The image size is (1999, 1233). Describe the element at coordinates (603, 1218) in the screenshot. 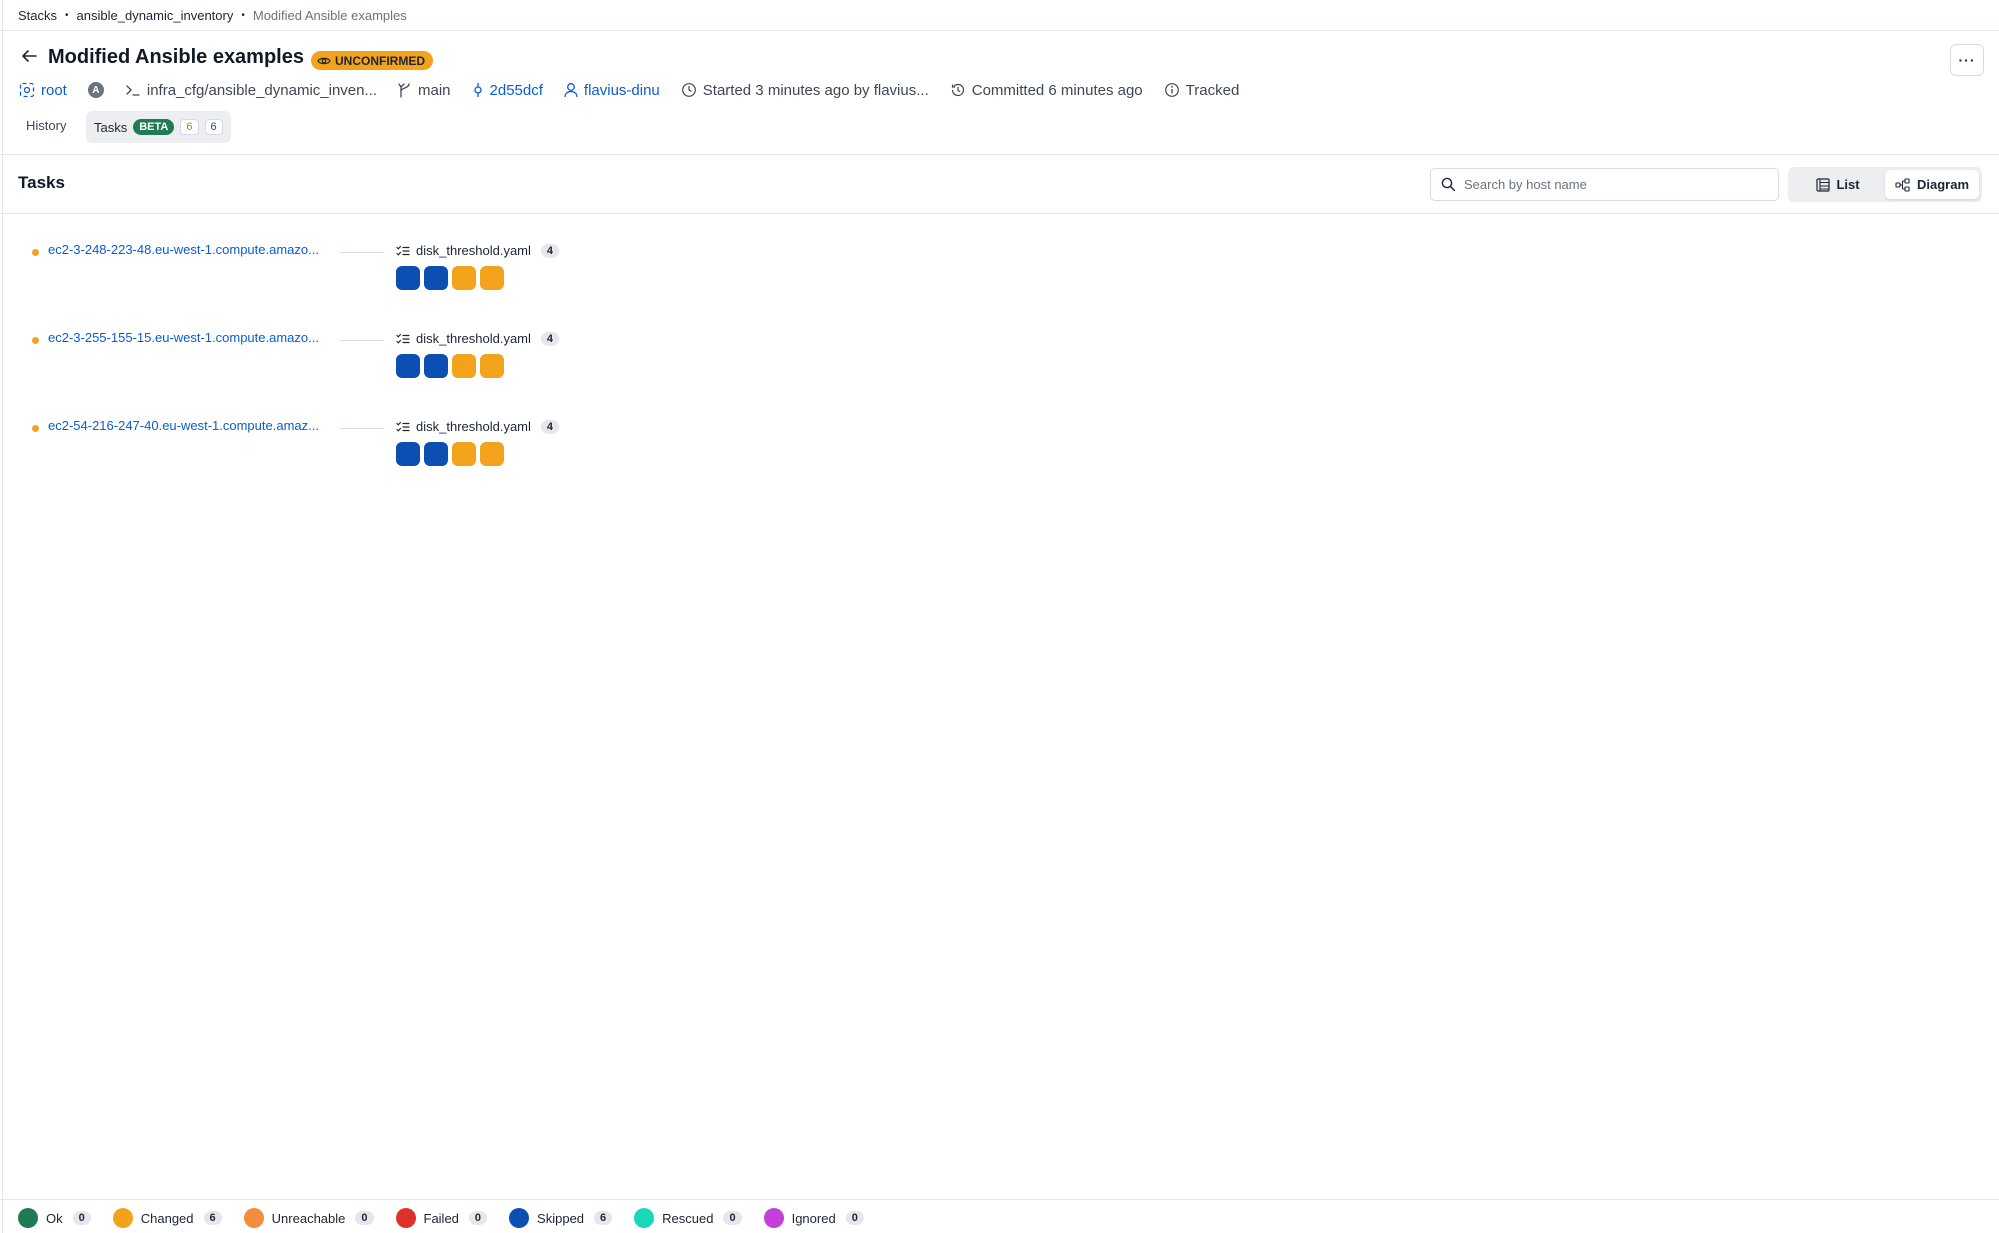

I see `legend-count: 6` at that location.